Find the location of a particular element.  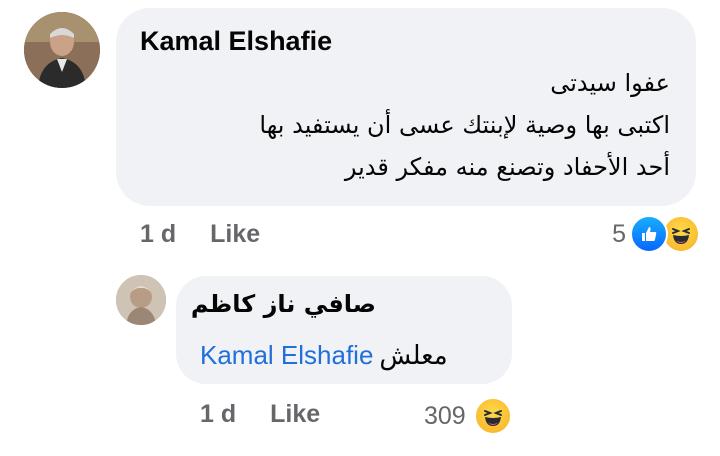

comment-line: اكتبى بها وصية لإبنتك عسى أن يستفيد بها is located at coordinates (464, 125).